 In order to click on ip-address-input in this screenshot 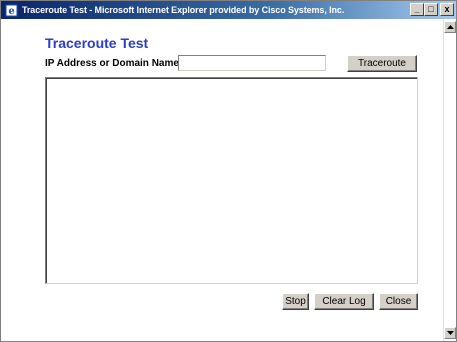, I will do `click(252, 63)`.